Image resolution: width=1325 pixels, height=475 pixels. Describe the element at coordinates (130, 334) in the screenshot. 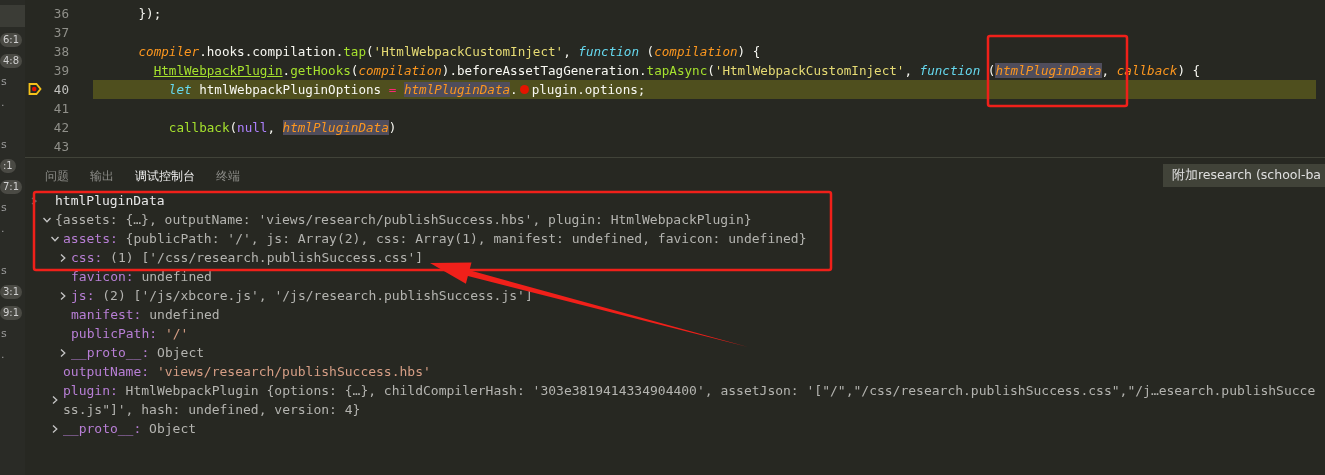

I see `console-entry: publicPath: '/'` at that location.